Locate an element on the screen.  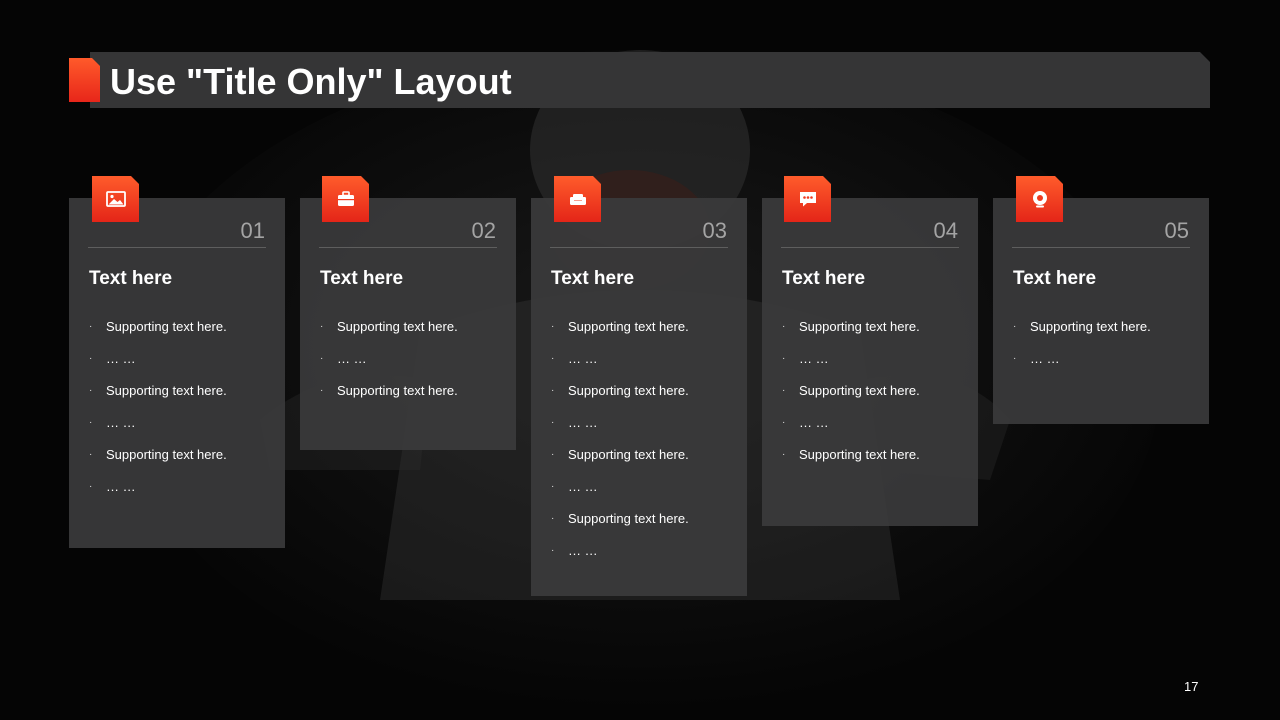
webcam-icon is located at coordinates (1039, 199).